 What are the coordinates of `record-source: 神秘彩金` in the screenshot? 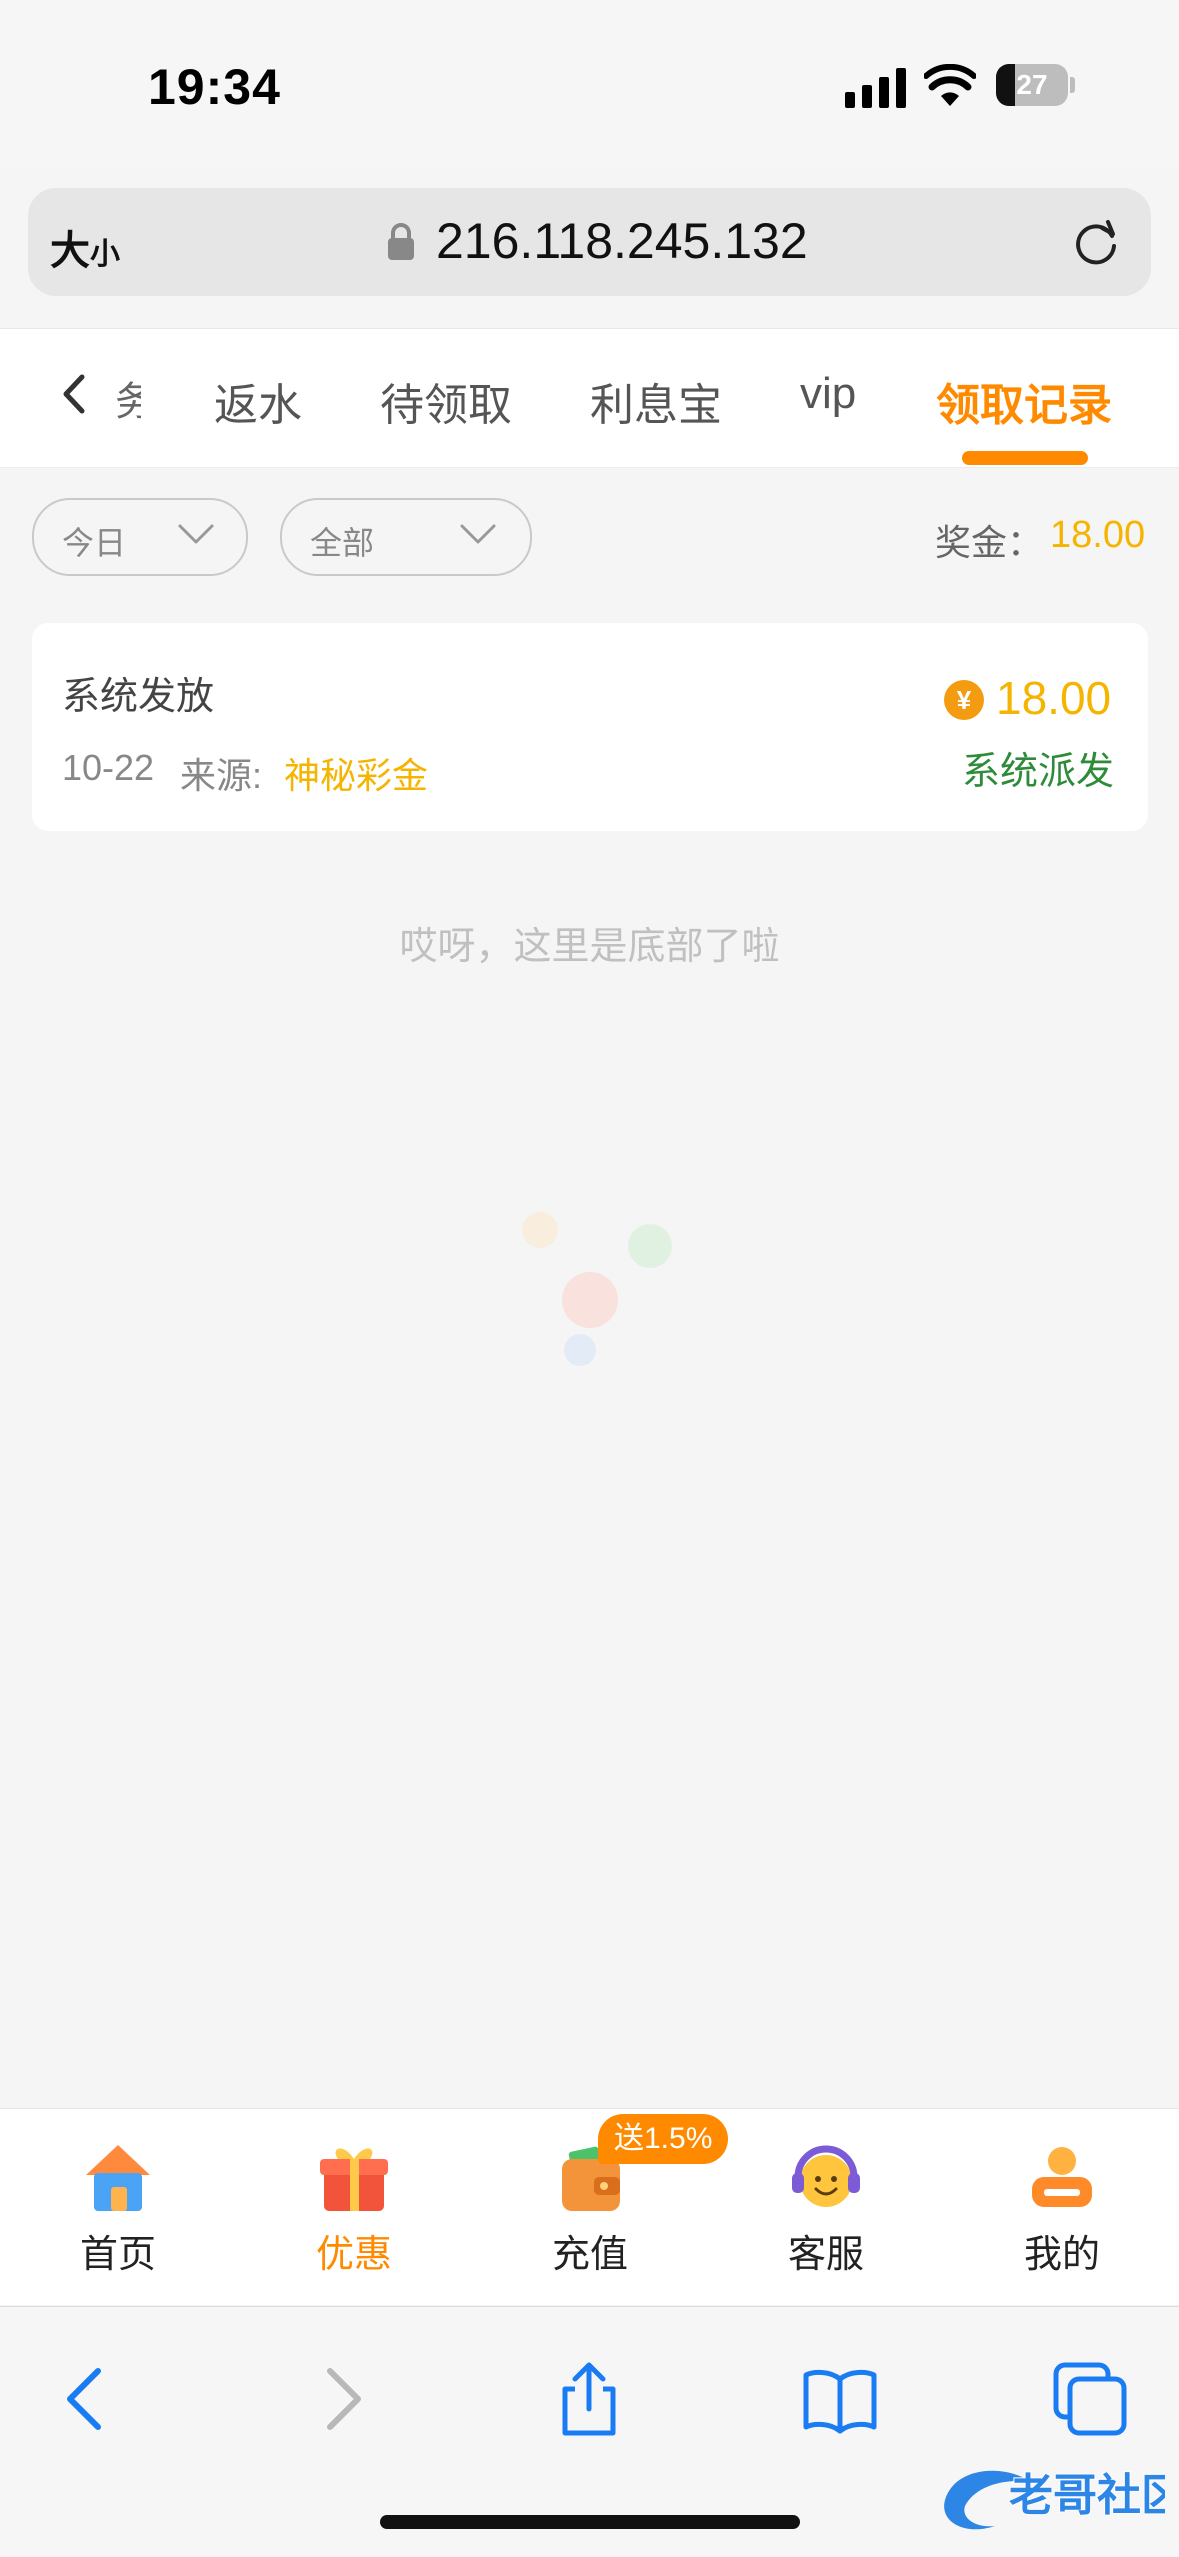 It's located at (356, 775).